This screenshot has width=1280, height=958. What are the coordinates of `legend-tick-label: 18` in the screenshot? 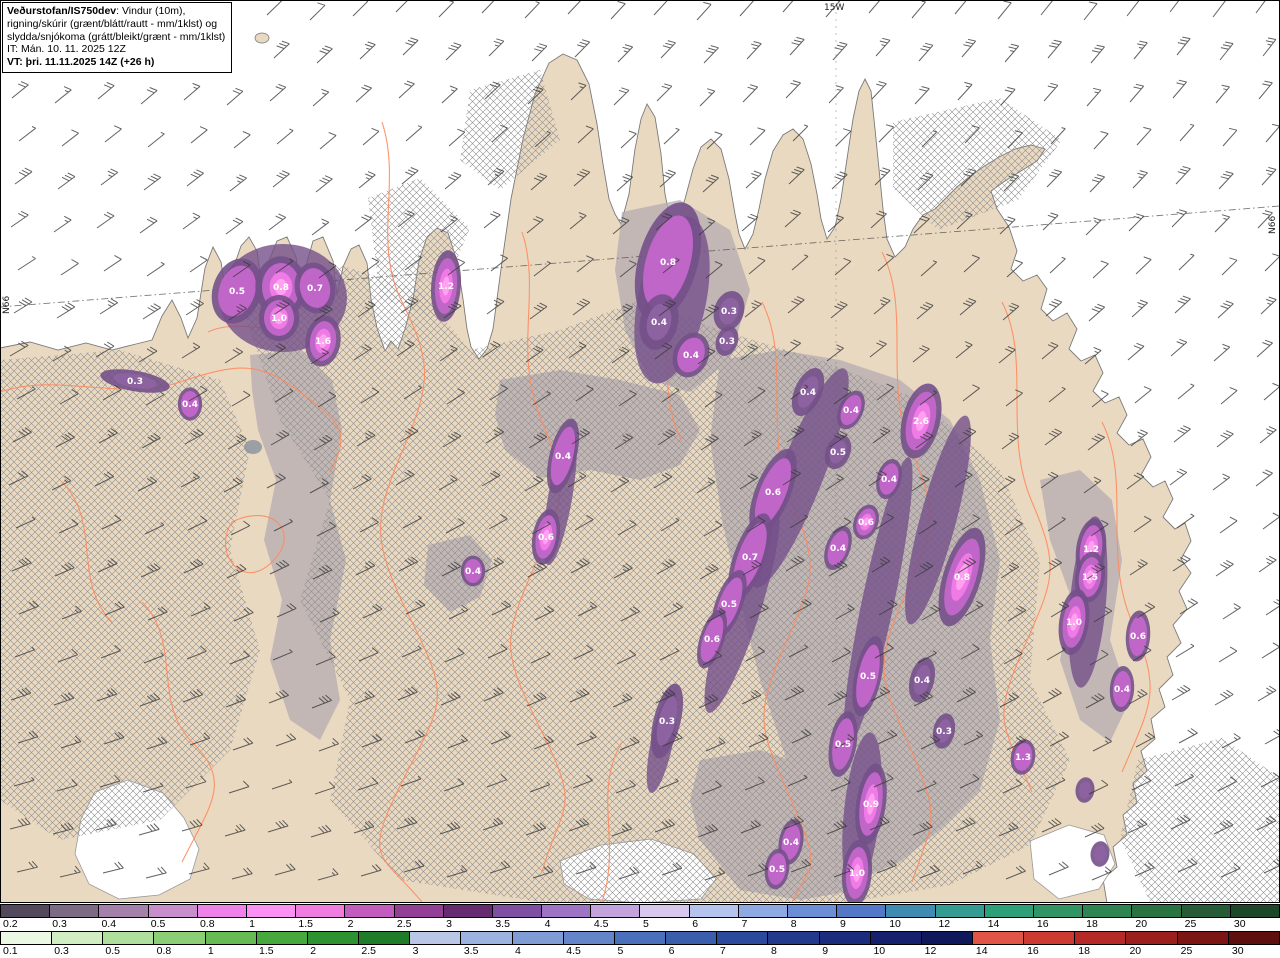 It's located at (1092, 924).